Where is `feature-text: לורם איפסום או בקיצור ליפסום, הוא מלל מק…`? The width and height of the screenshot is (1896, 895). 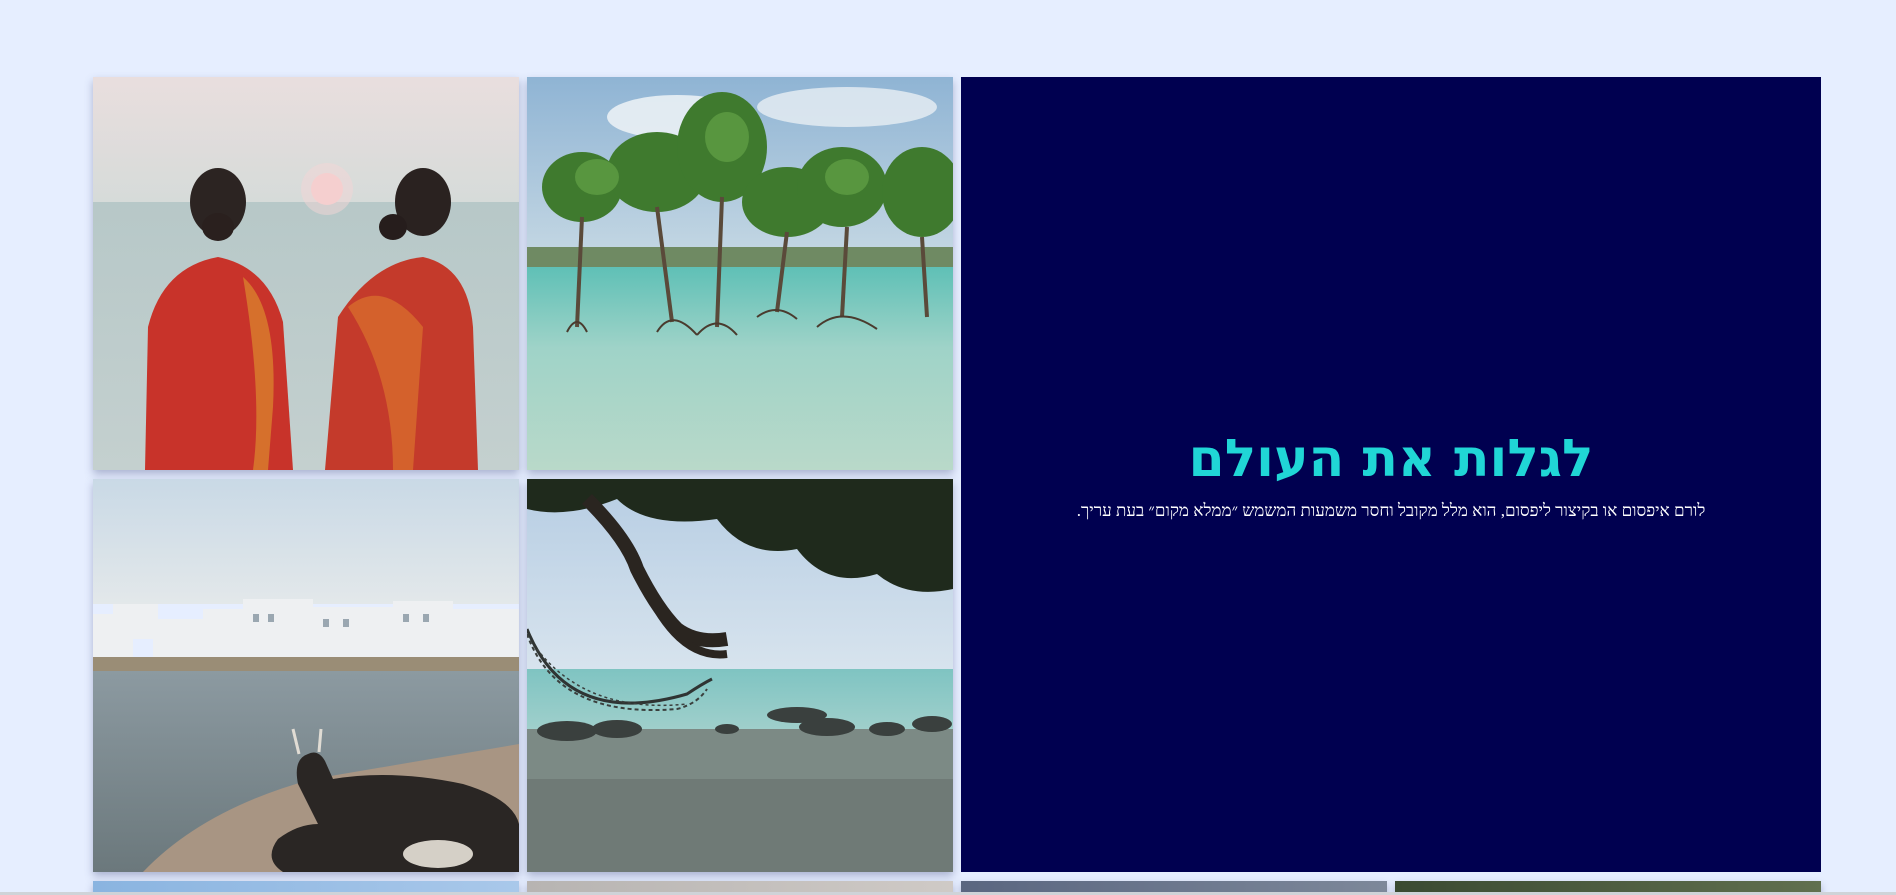 feature-text: לורם איפסום או בקיצור ליפסום, הוא מלל מק… is located at coordinates (1391, 510).